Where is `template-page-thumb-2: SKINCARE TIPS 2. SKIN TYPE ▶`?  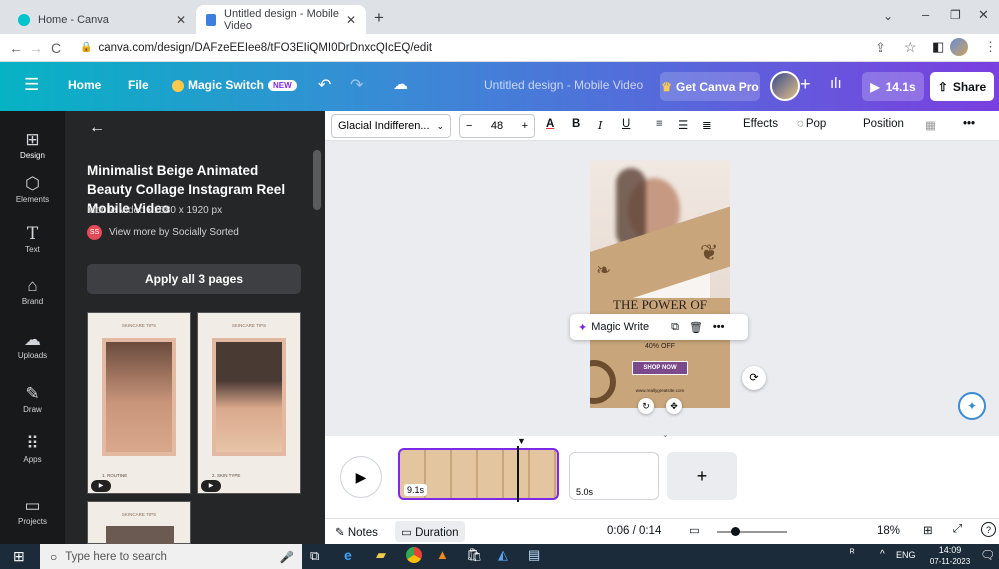
template-page-thumb-2: SKINCARE TIPS 2. SKIN TYPE ▶ is located at coordinates (249, 403).